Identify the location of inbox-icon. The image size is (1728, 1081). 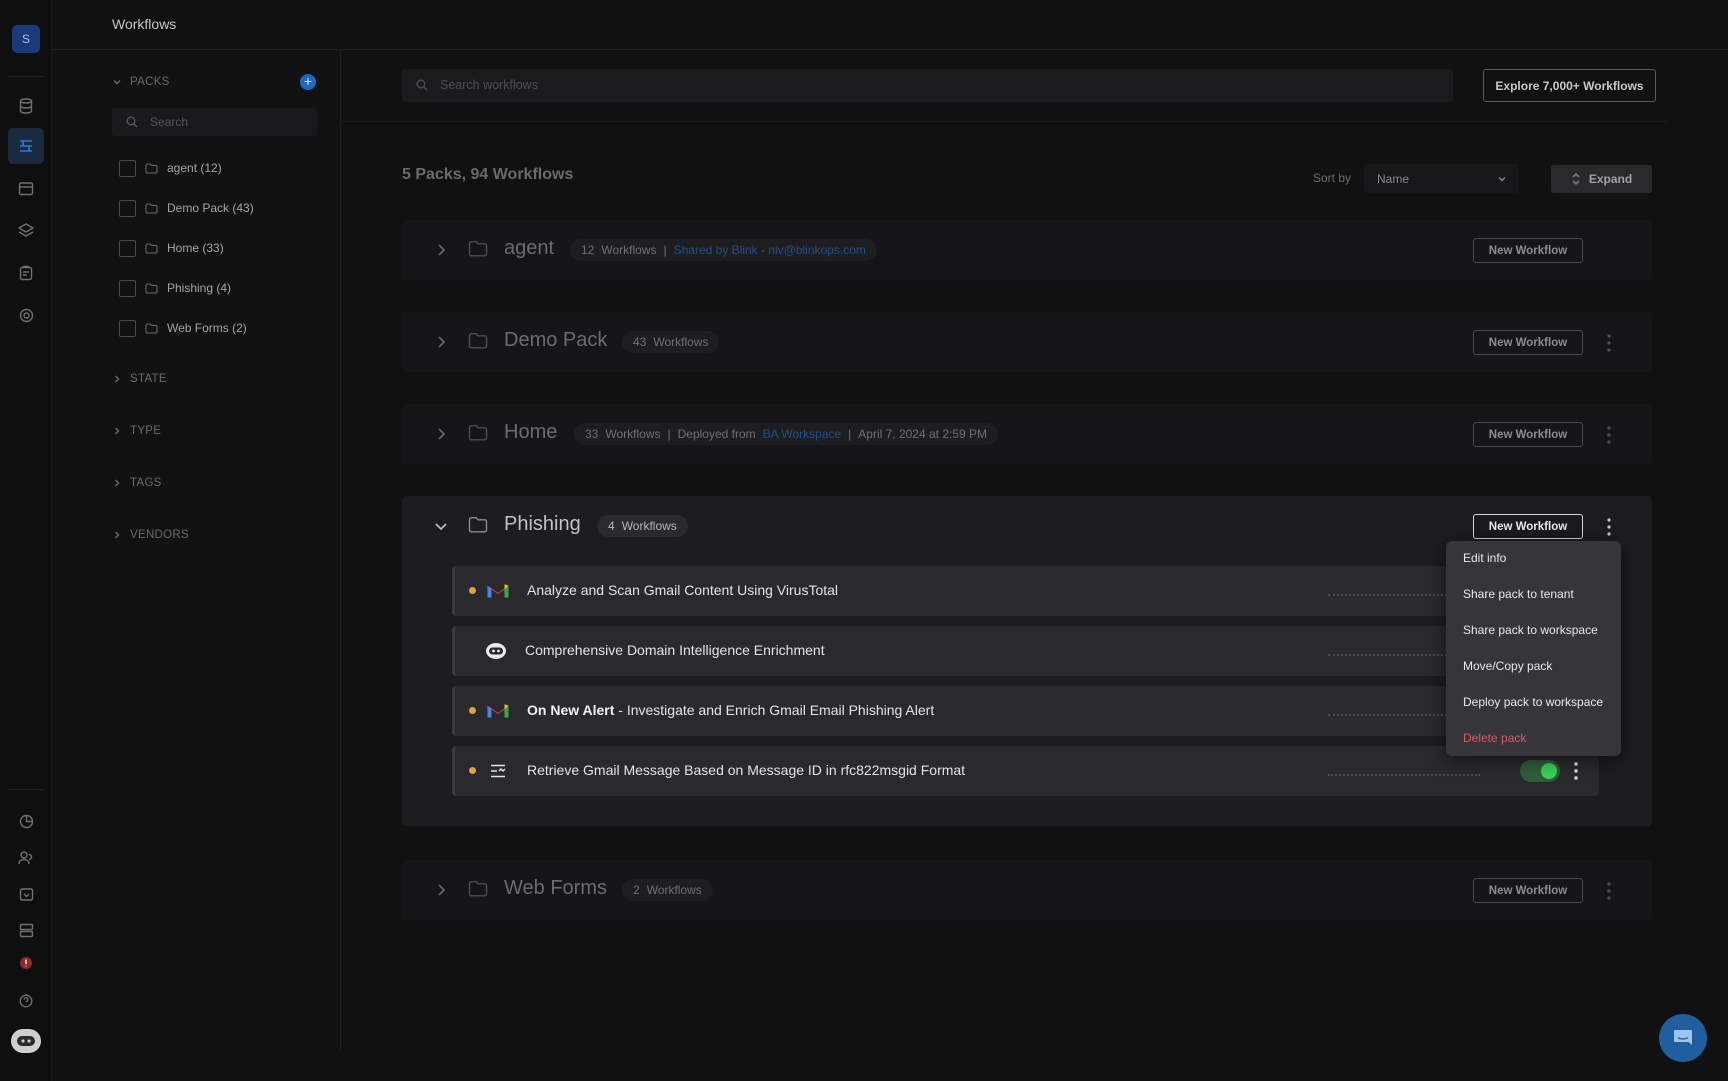
(26, 894).